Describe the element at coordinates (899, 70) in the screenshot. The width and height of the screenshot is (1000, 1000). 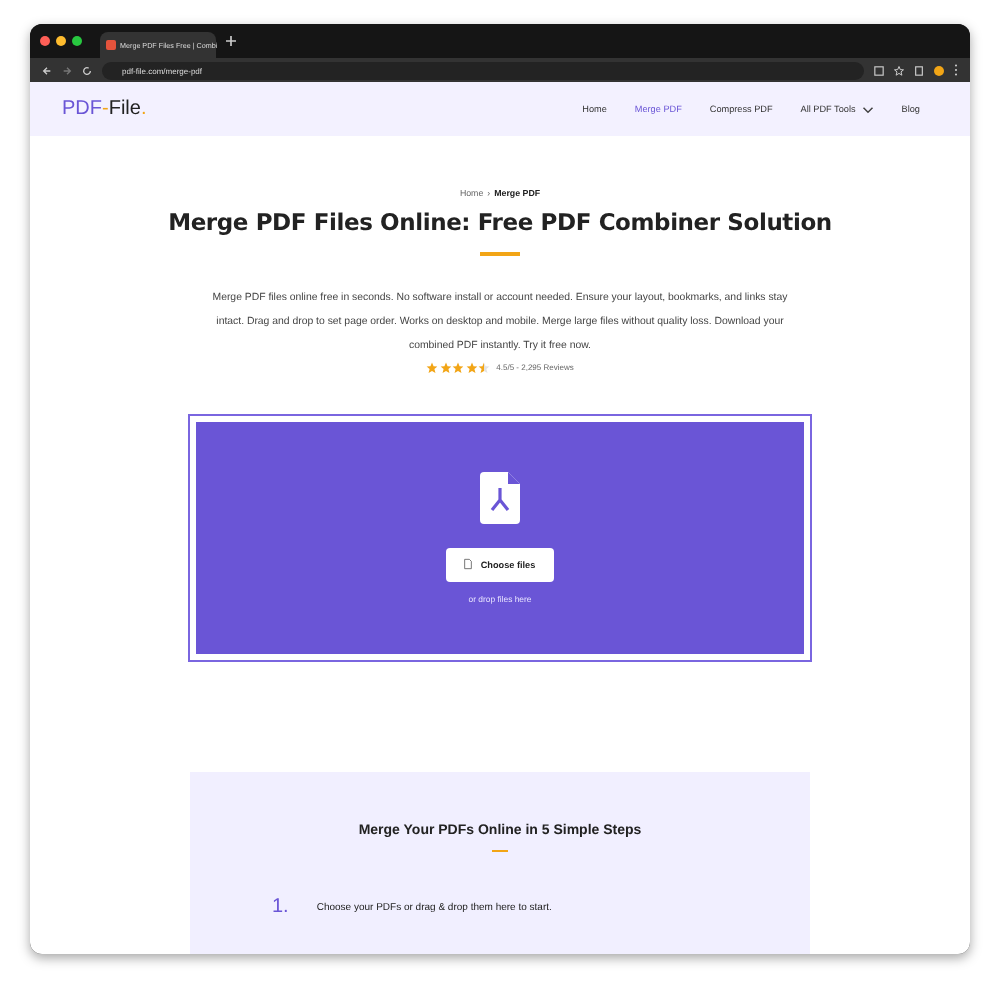
I see `star-bookmark-icon` at that location.